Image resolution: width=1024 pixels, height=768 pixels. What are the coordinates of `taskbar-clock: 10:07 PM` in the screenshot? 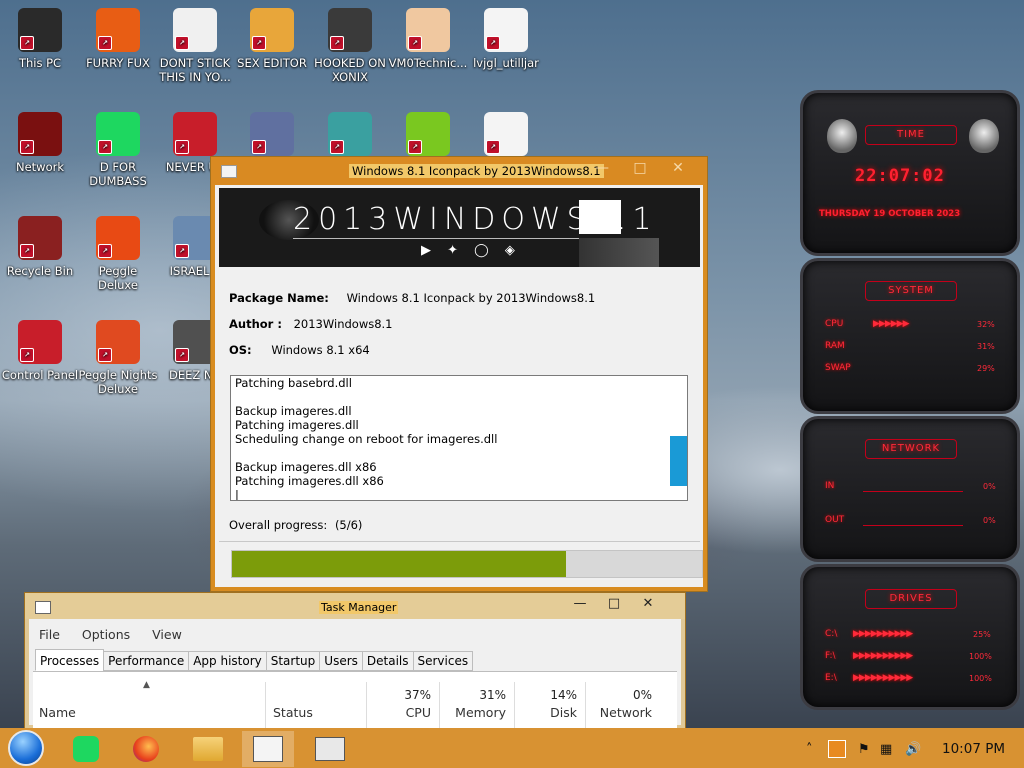 It's located at (973, 749).